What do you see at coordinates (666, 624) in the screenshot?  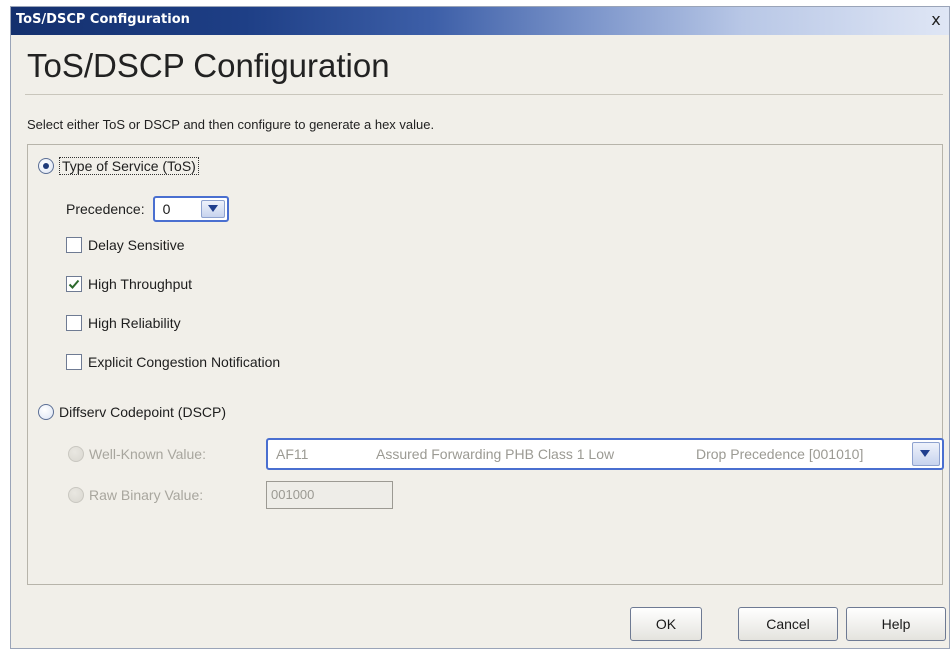 I see `ok-button: OK` at bounding box center [666, 624].